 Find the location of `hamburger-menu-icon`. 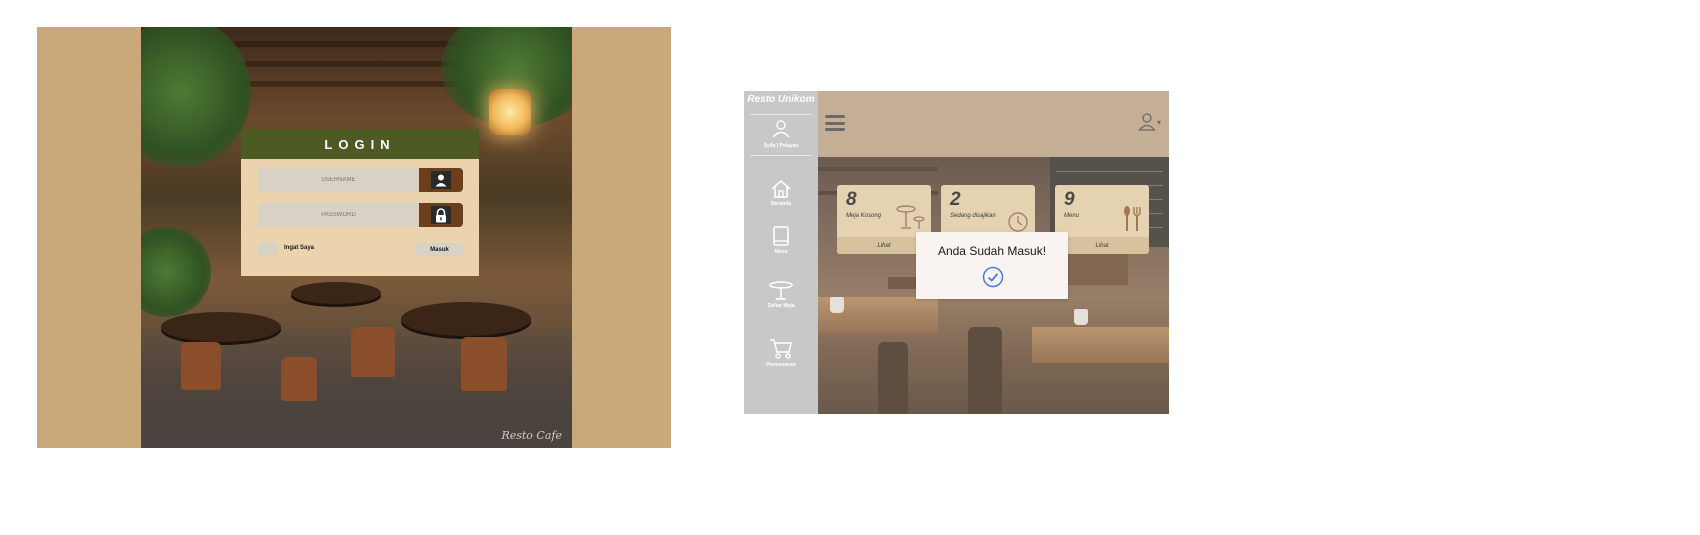

hamburger-menu-icon is located at coordinates (835, 123).